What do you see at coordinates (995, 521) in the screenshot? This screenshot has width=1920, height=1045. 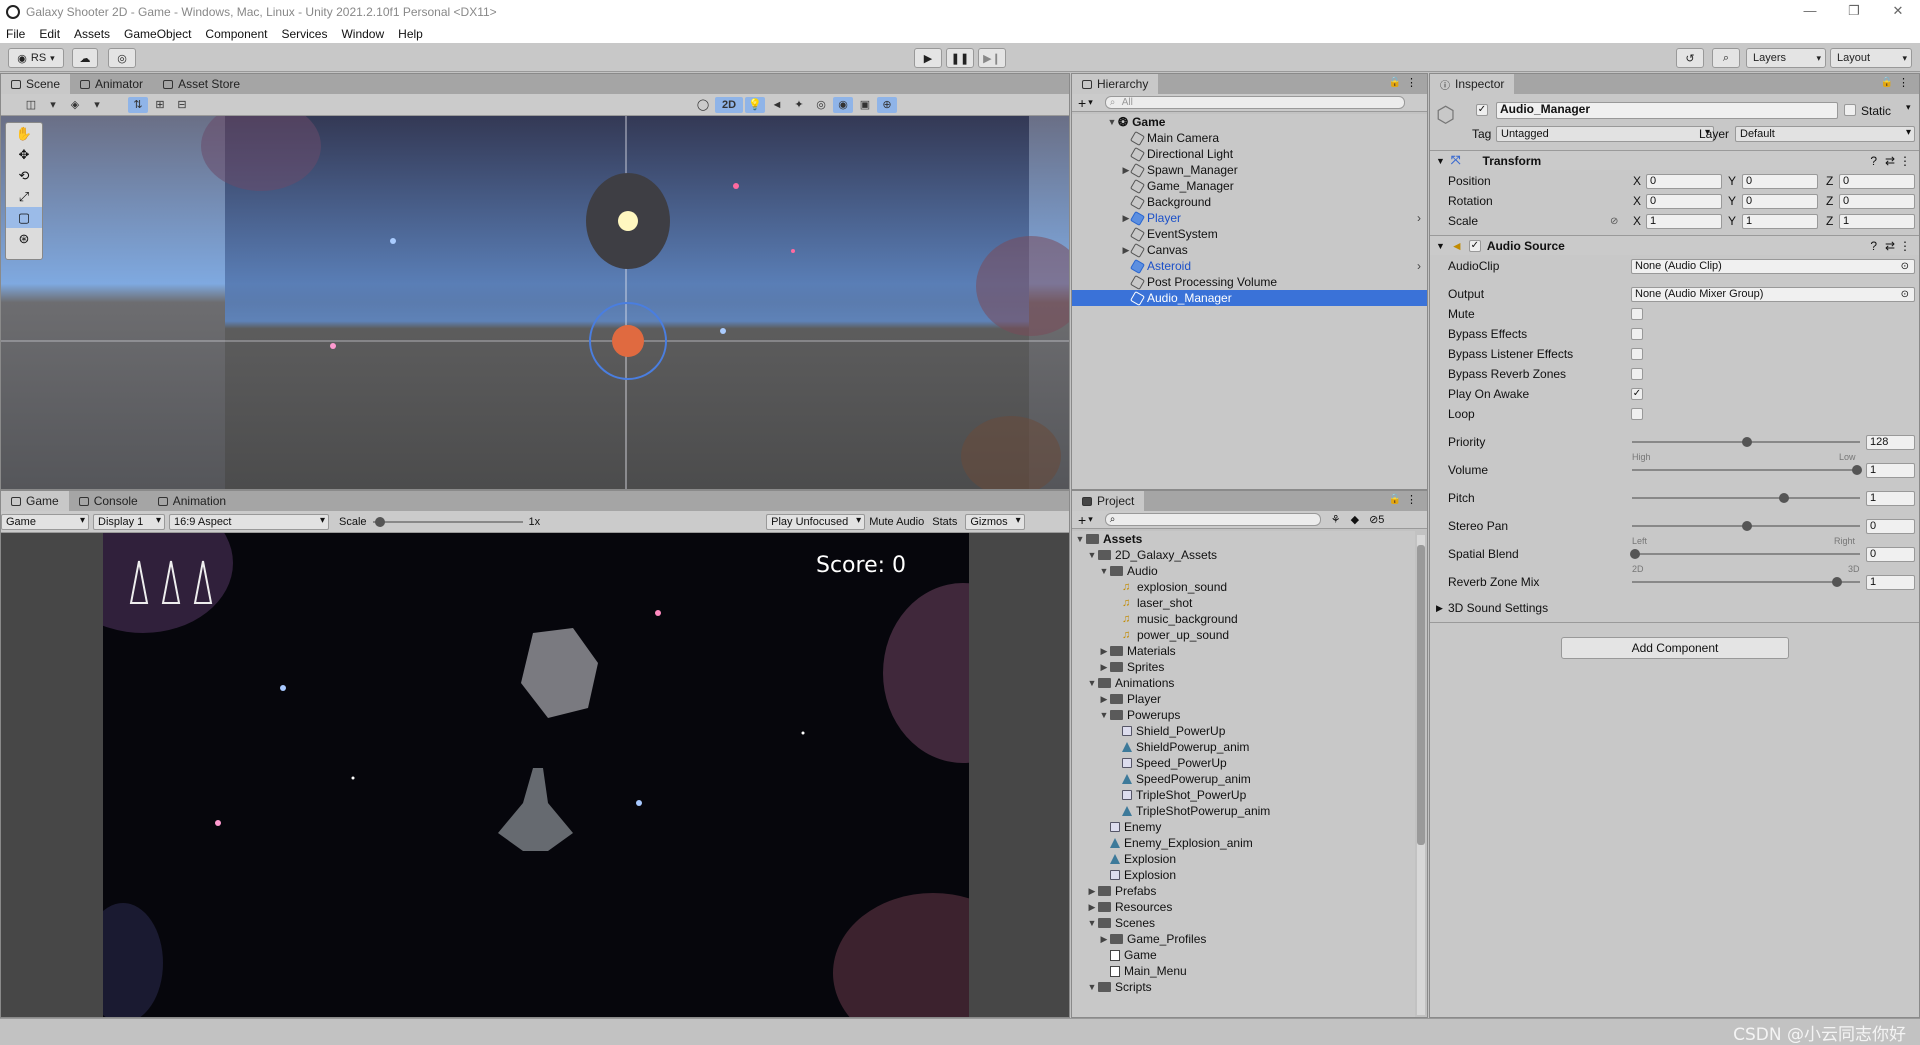 I see `gizmos-dropdown: Gizmos` at bounding box center [995, 521].